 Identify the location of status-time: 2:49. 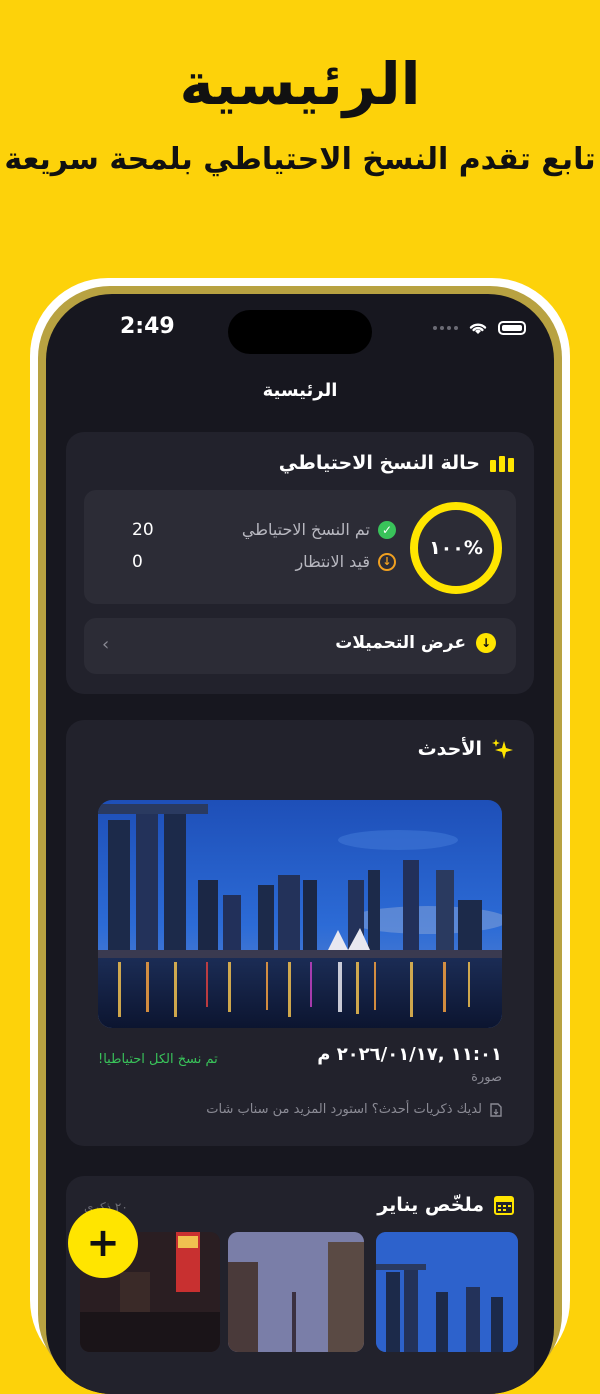
(147, 326).